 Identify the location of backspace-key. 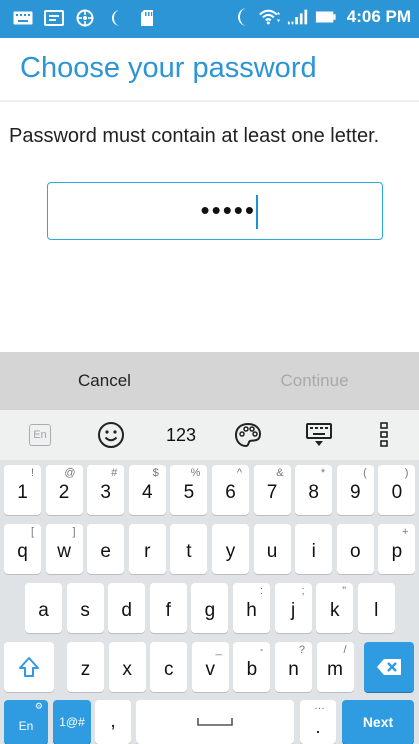
(389, 667).